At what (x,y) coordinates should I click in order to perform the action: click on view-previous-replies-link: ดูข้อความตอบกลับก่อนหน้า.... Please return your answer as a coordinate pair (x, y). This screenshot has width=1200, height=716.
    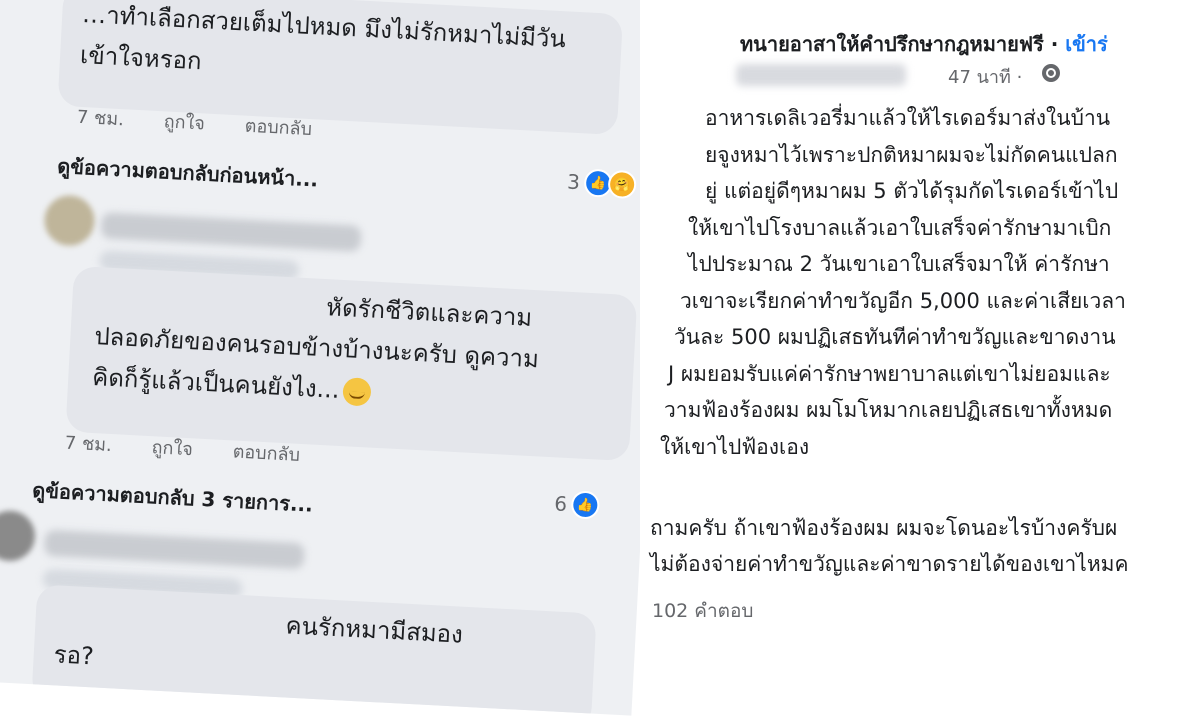
    Looking at the image, I should click on (188, 173).